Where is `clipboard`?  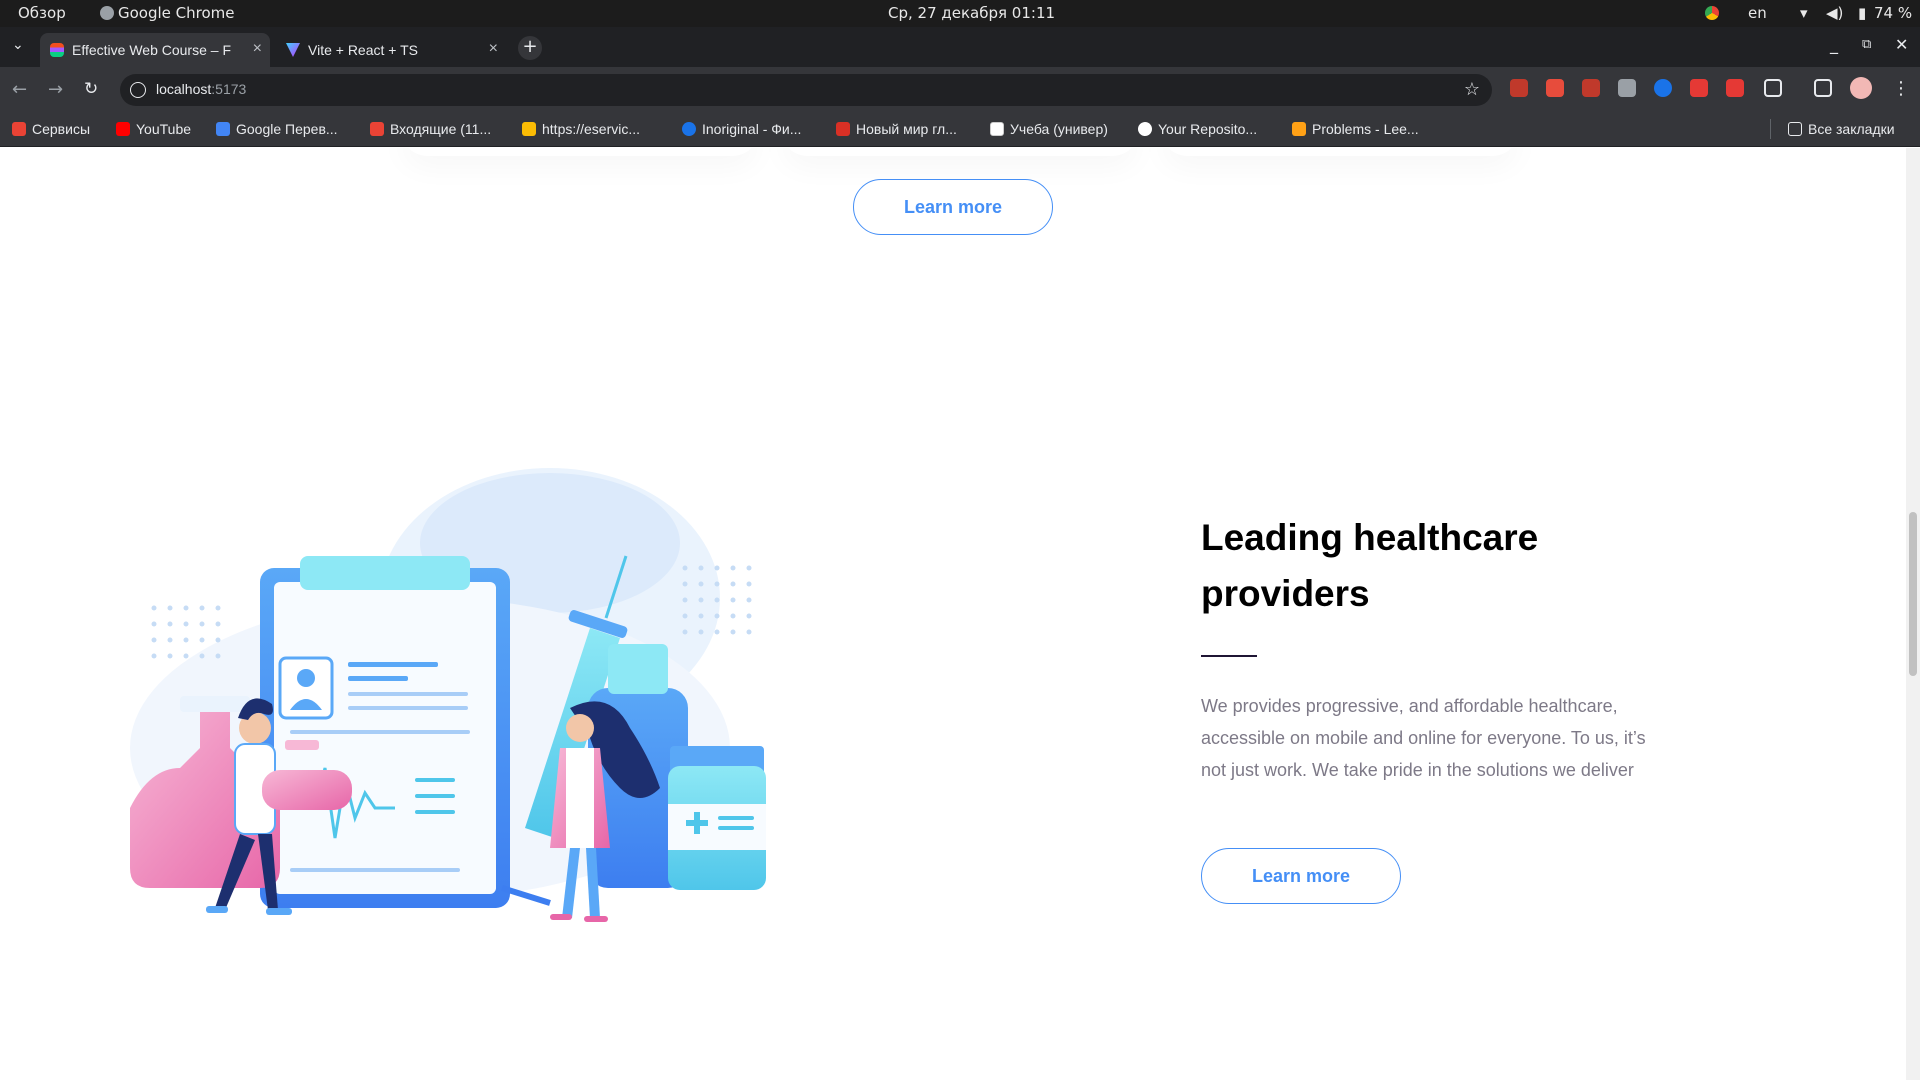 clipboard is located at coordinates (385, 732).